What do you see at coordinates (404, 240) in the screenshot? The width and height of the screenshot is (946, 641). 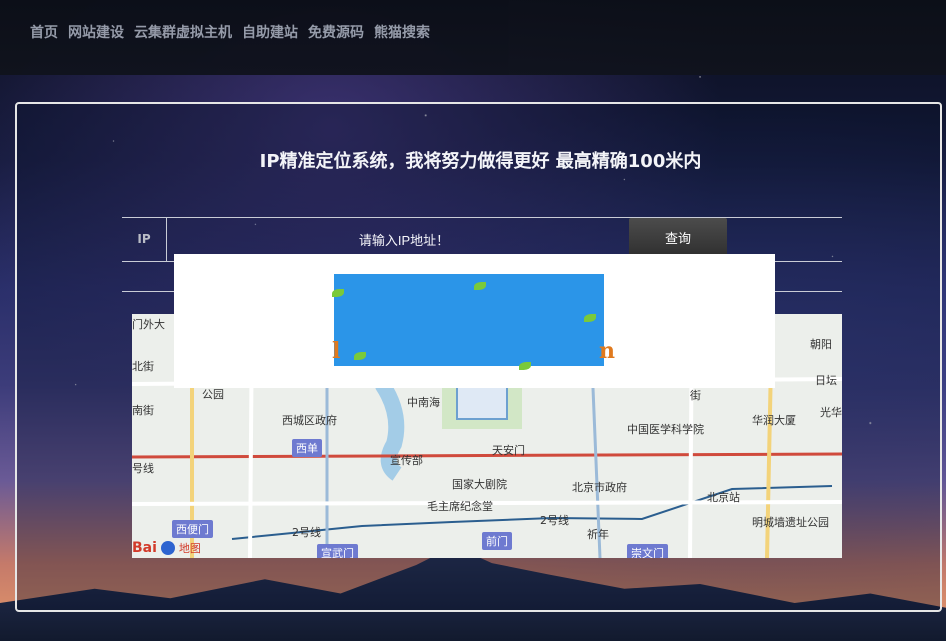 I see `ip-input` at bounding box center [404, 240].